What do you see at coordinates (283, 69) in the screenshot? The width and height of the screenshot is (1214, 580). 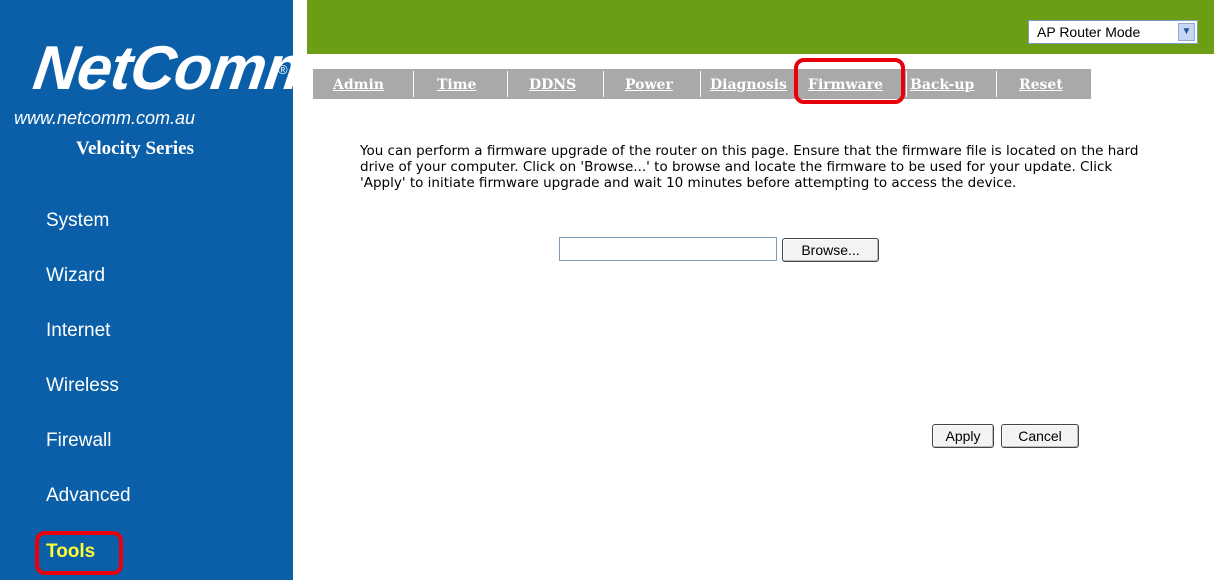 I see `registered-mark: ®` at bounding box center [283, 69].